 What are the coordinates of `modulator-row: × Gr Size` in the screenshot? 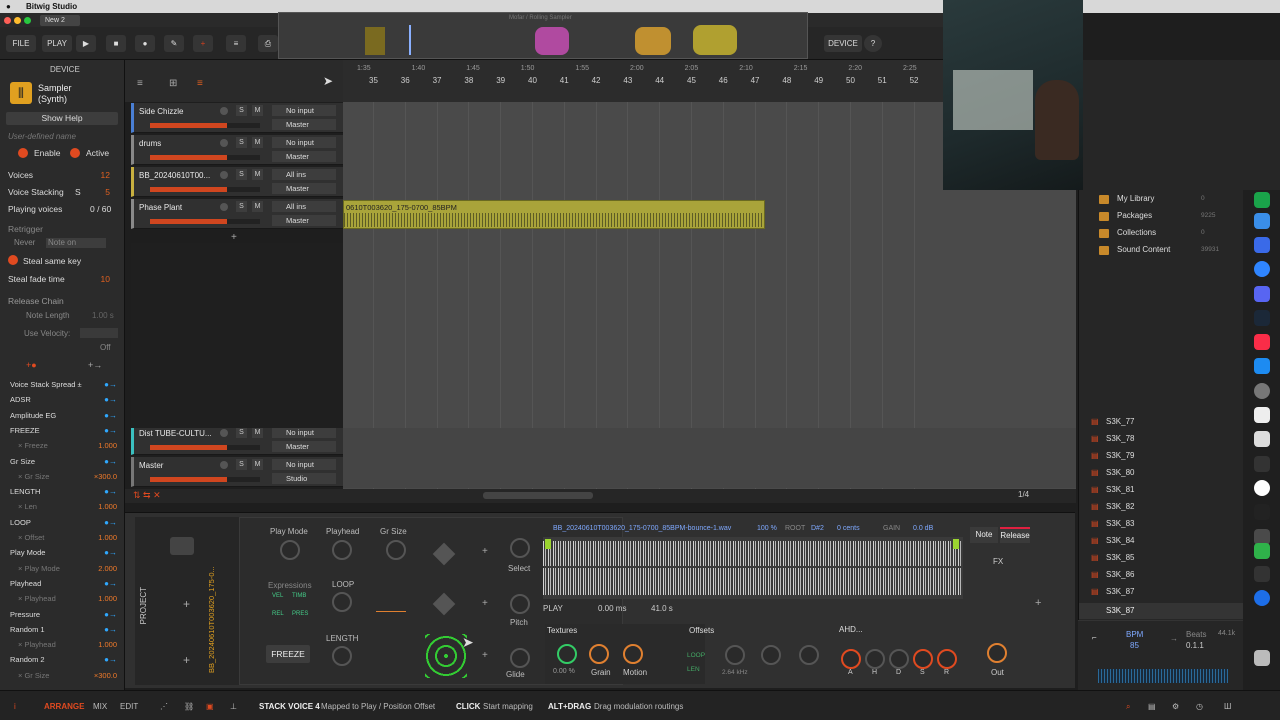 It's located at (33, 675).